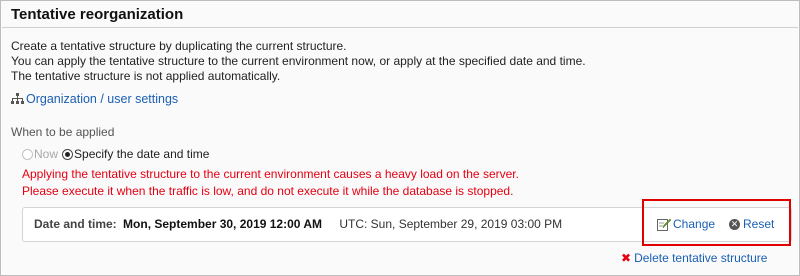 Image resolution: width=800 pixels, height=276 pixels. What do you see at coordinates (716, 222) in the screenshot?
I see `actions-highlight-box` at bounding box center [716, 222].